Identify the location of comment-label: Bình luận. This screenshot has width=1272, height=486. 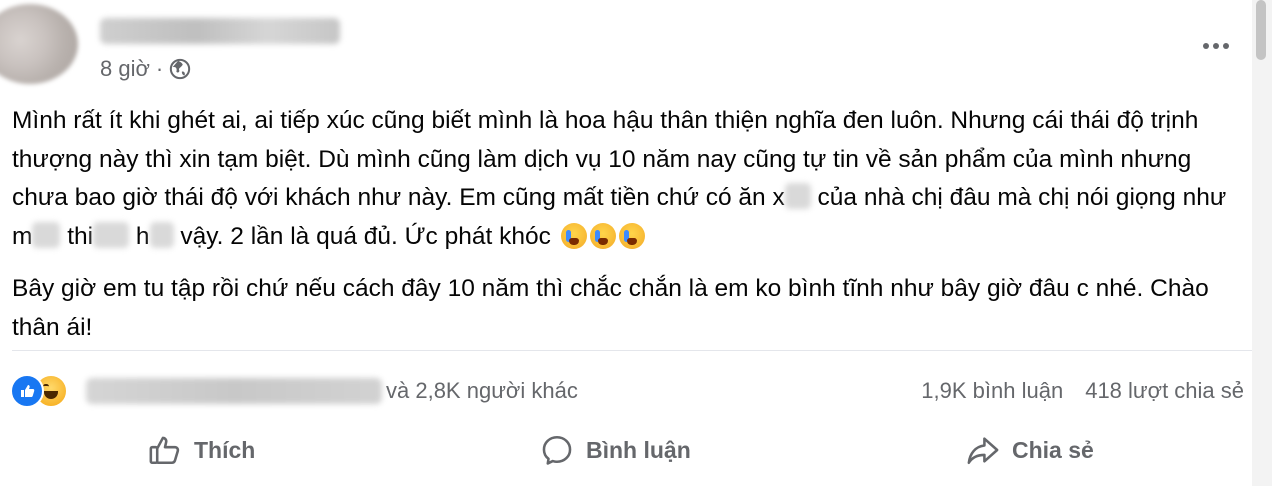
(638, 449).